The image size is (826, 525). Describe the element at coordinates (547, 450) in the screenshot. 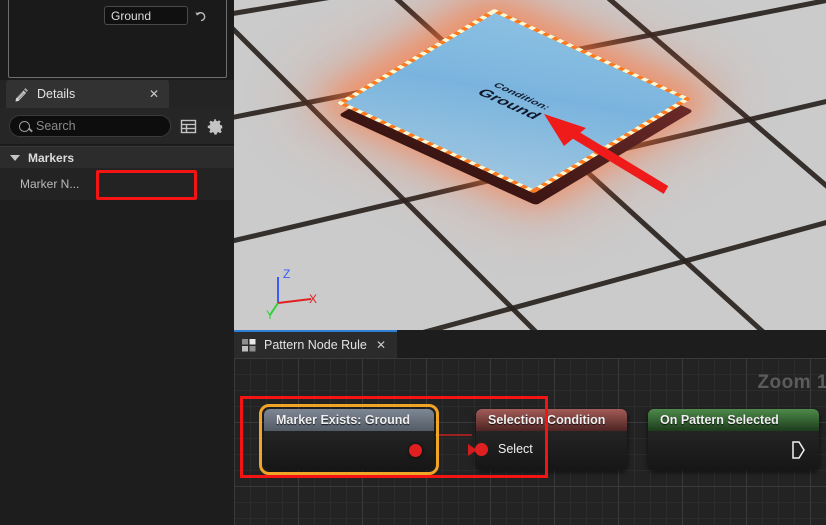

I see `node-selection-condition-body: Select` at that location.